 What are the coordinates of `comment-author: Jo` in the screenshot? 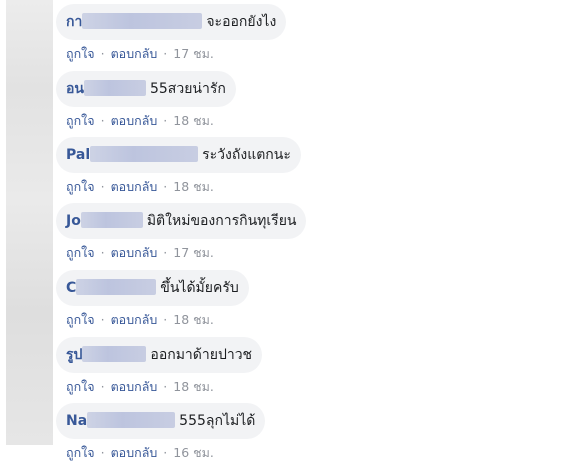 It's located at (73, 221).